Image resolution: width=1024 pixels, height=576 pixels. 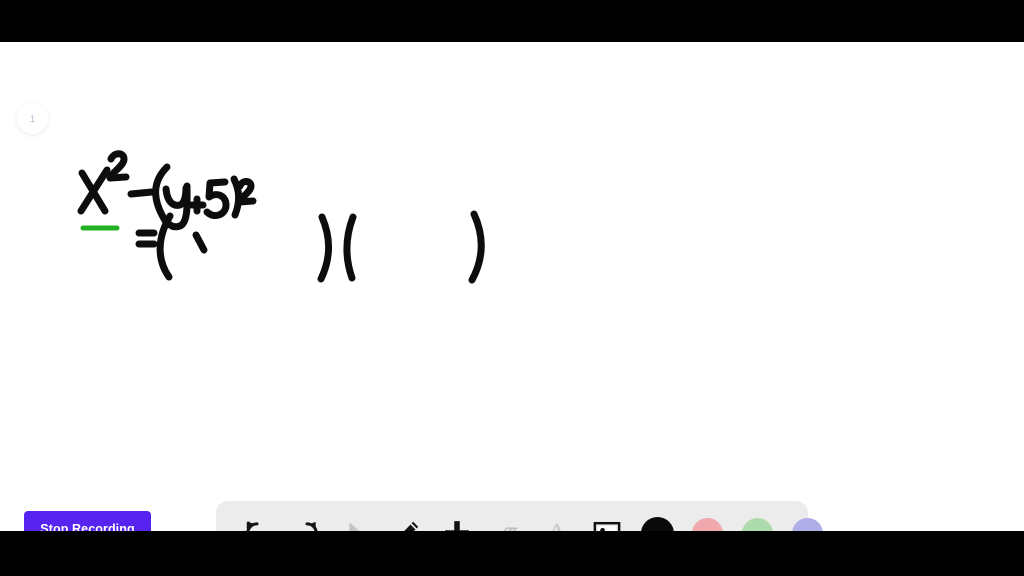 I want to click on drawing-toolbar: A, so click(x=519, y=516).